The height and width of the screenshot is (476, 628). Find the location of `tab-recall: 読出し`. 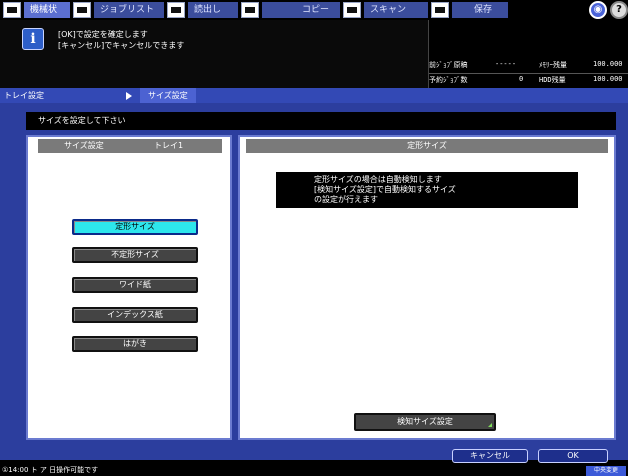

tab-recall: 読出し is located at coordinates (201, 10).